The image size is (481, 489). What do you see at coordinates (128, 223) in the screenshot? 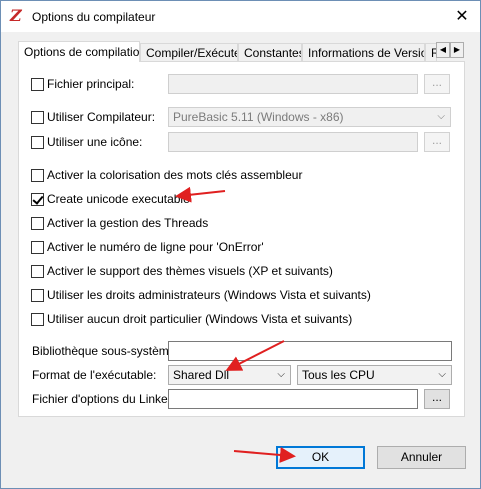
I see `option-label: Activer la gestion des Threads` at bounding box center [128, 223].